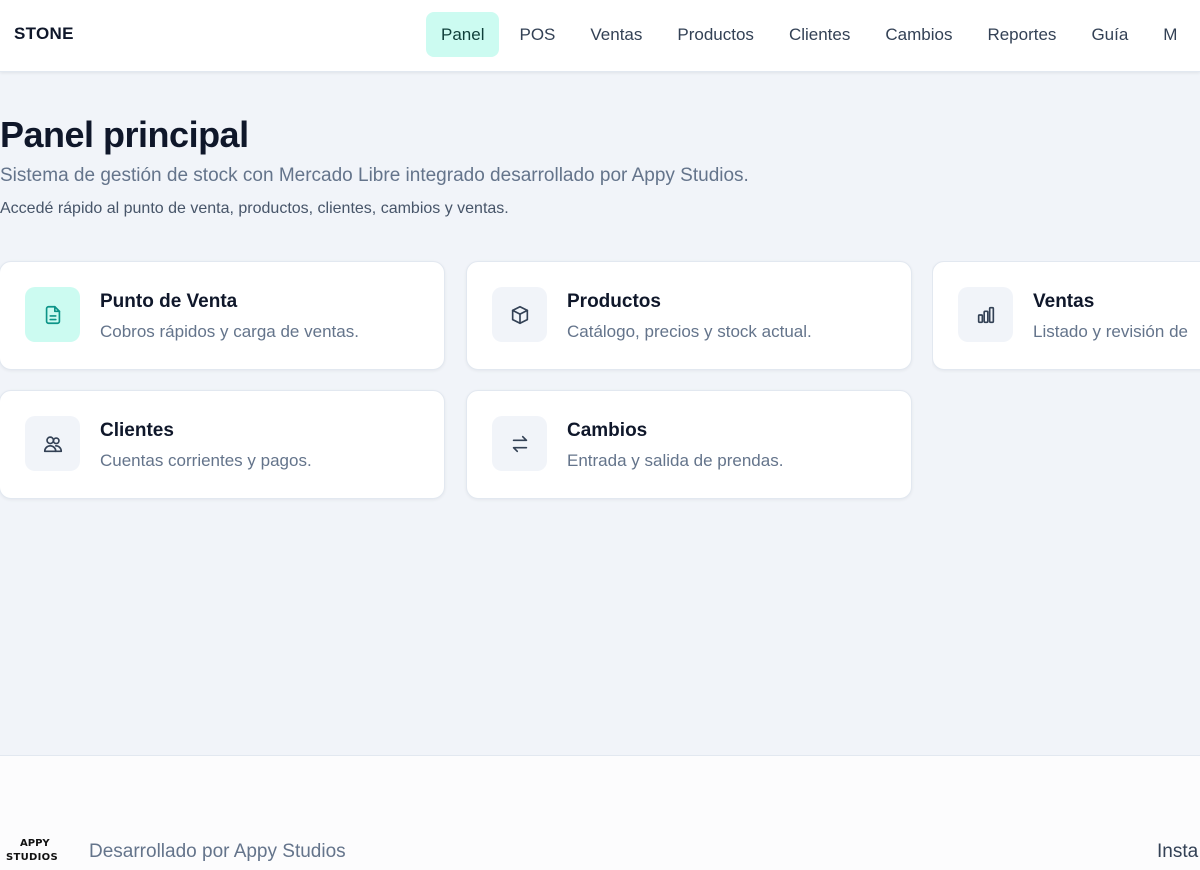 The image size is (1200, 870). Describe the element at coordinates (229, 331) in the screenshot. I see `card-description: Cobros rápidos y carga de ventas.` at that location.